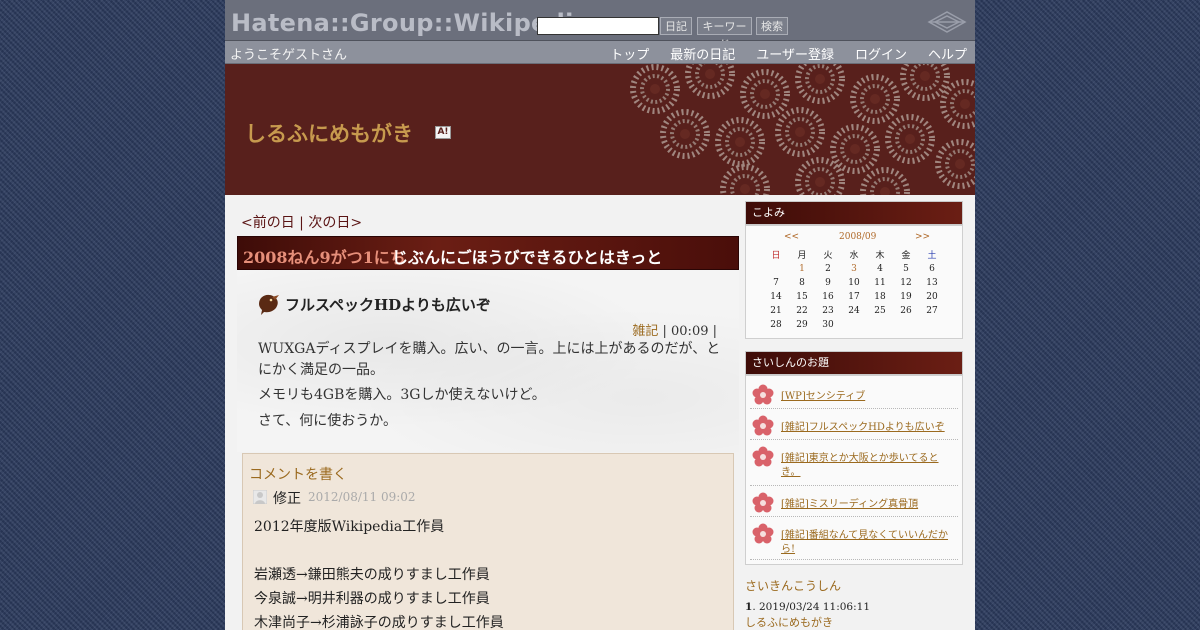 Image resolution: width=1200 pixels, height=630 pixels. Describe the element at coordinates (600, 129) in the screenshot. I see `blog-banner: しるふにめもがき A!` at that location.